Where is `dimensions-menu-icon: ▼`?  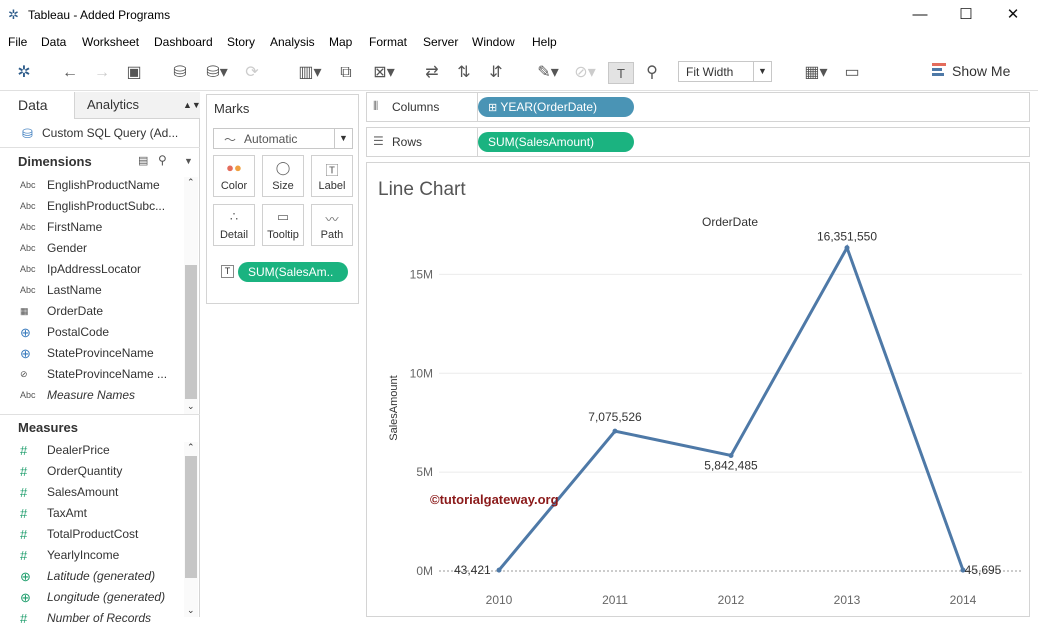
dimensions-menu-icon: ▼ is located at coordinates (188, 161).